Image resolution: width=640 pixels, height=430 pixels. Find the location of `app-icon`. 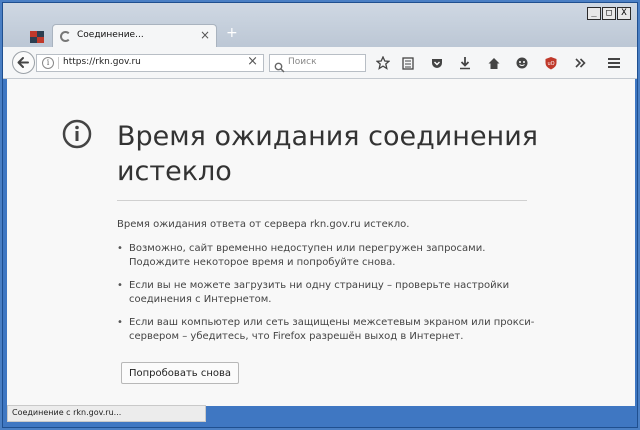

app-icon is located at coordinates (37, 37).